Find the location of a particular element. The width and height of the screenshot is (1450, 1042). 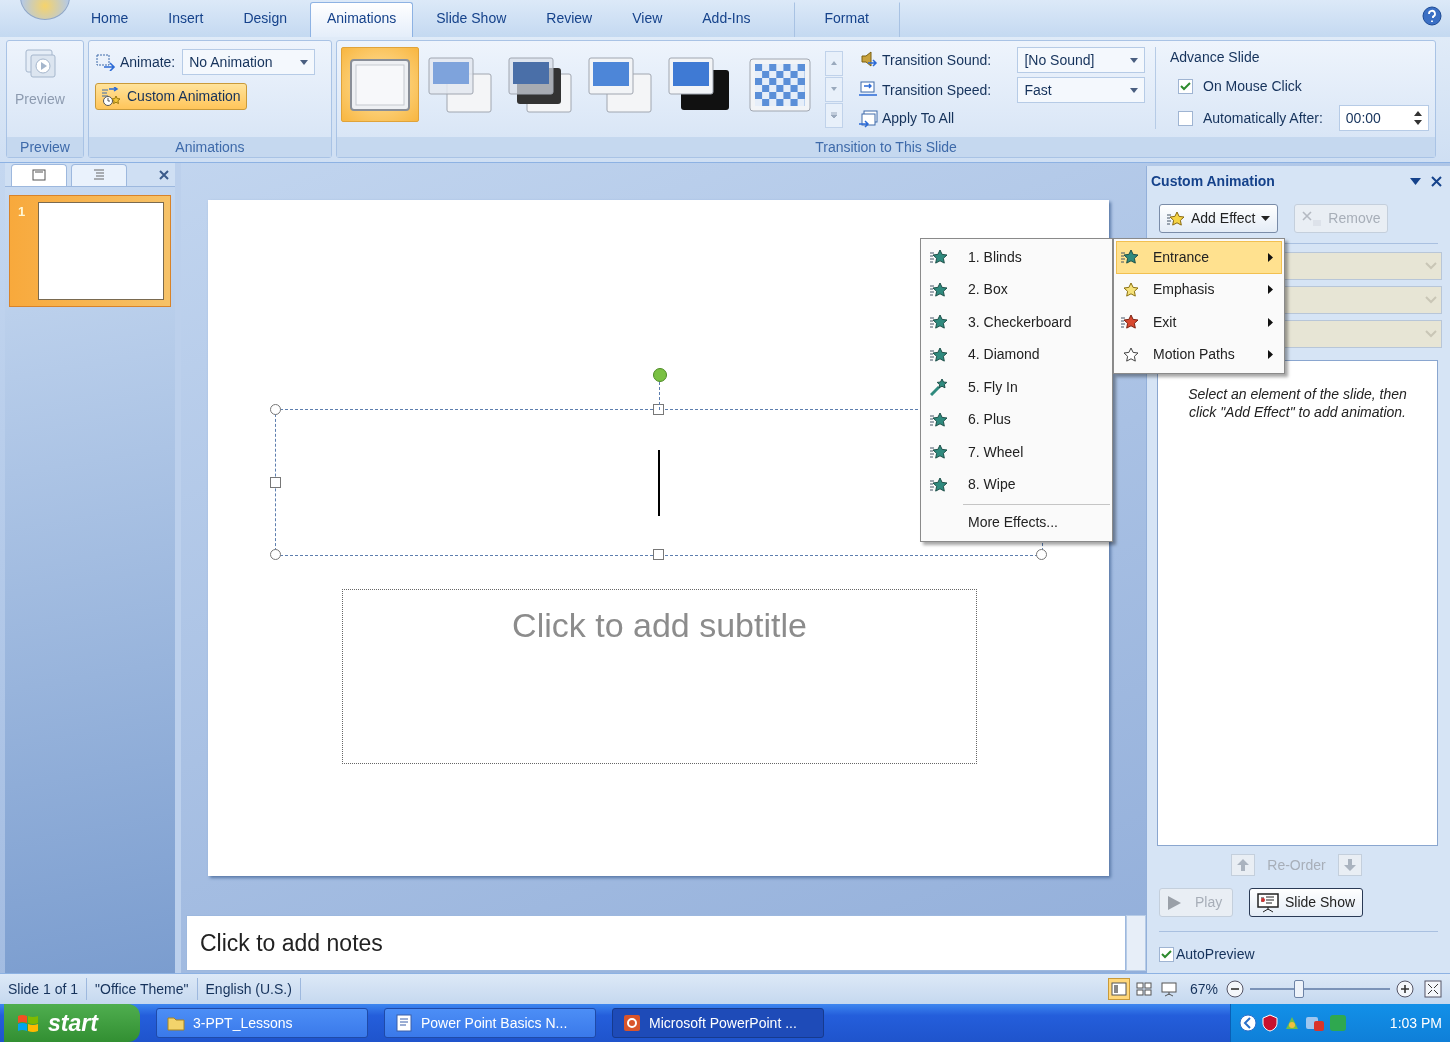

menu-item: 2. Box is located at coordinates (1016, 289).